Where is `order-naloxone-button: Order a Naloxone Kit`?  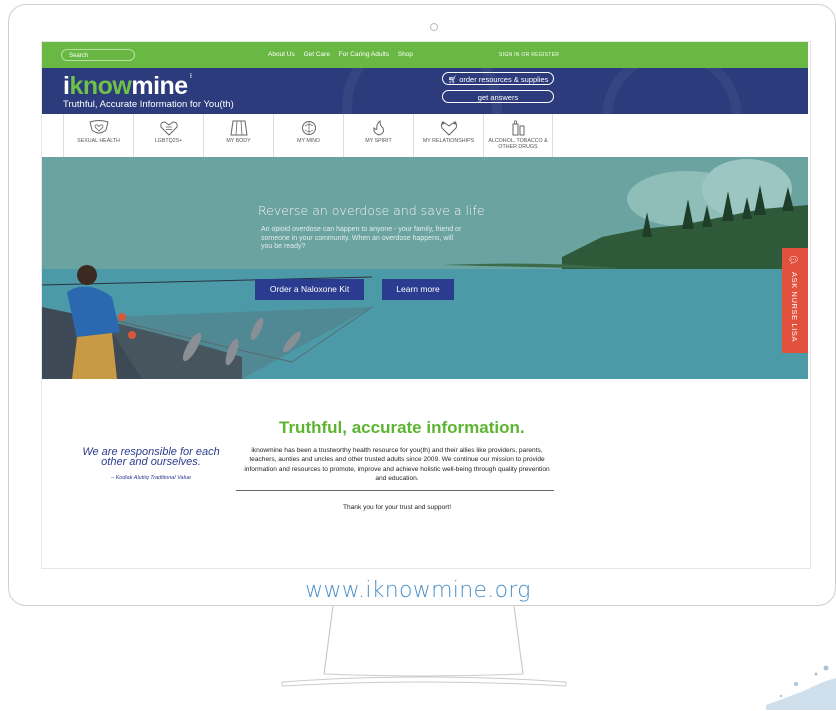 order-naloxone-button: Order a Naloxone Kit is located at coordinates (309, 289).